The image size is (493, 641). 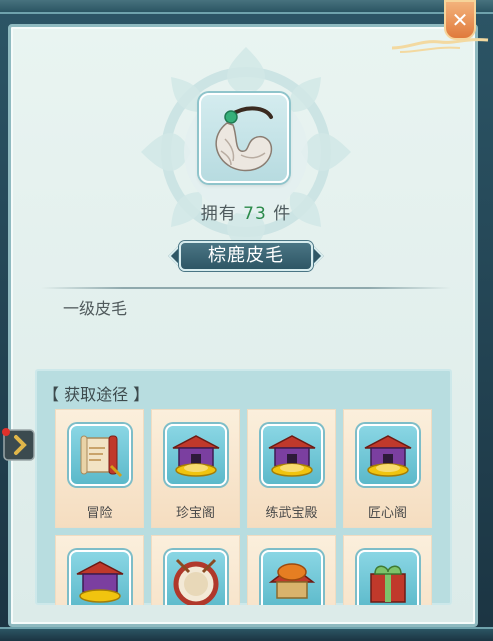 What do you see at coordinates (291, 513) in the screenshot?
I see `source-label: 练武宝殿` at bounding box center [291, 513].